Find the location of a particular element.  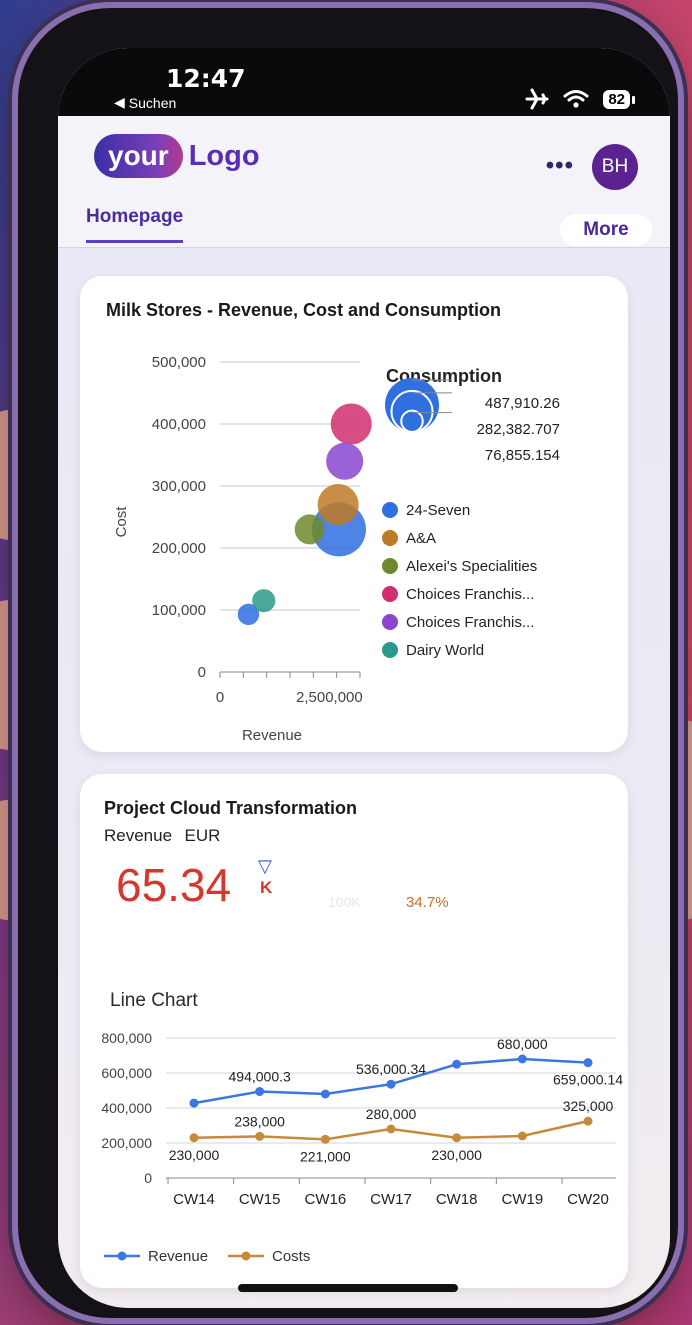

y-tick-label: 100,000 is located at coordinates (179, 610).